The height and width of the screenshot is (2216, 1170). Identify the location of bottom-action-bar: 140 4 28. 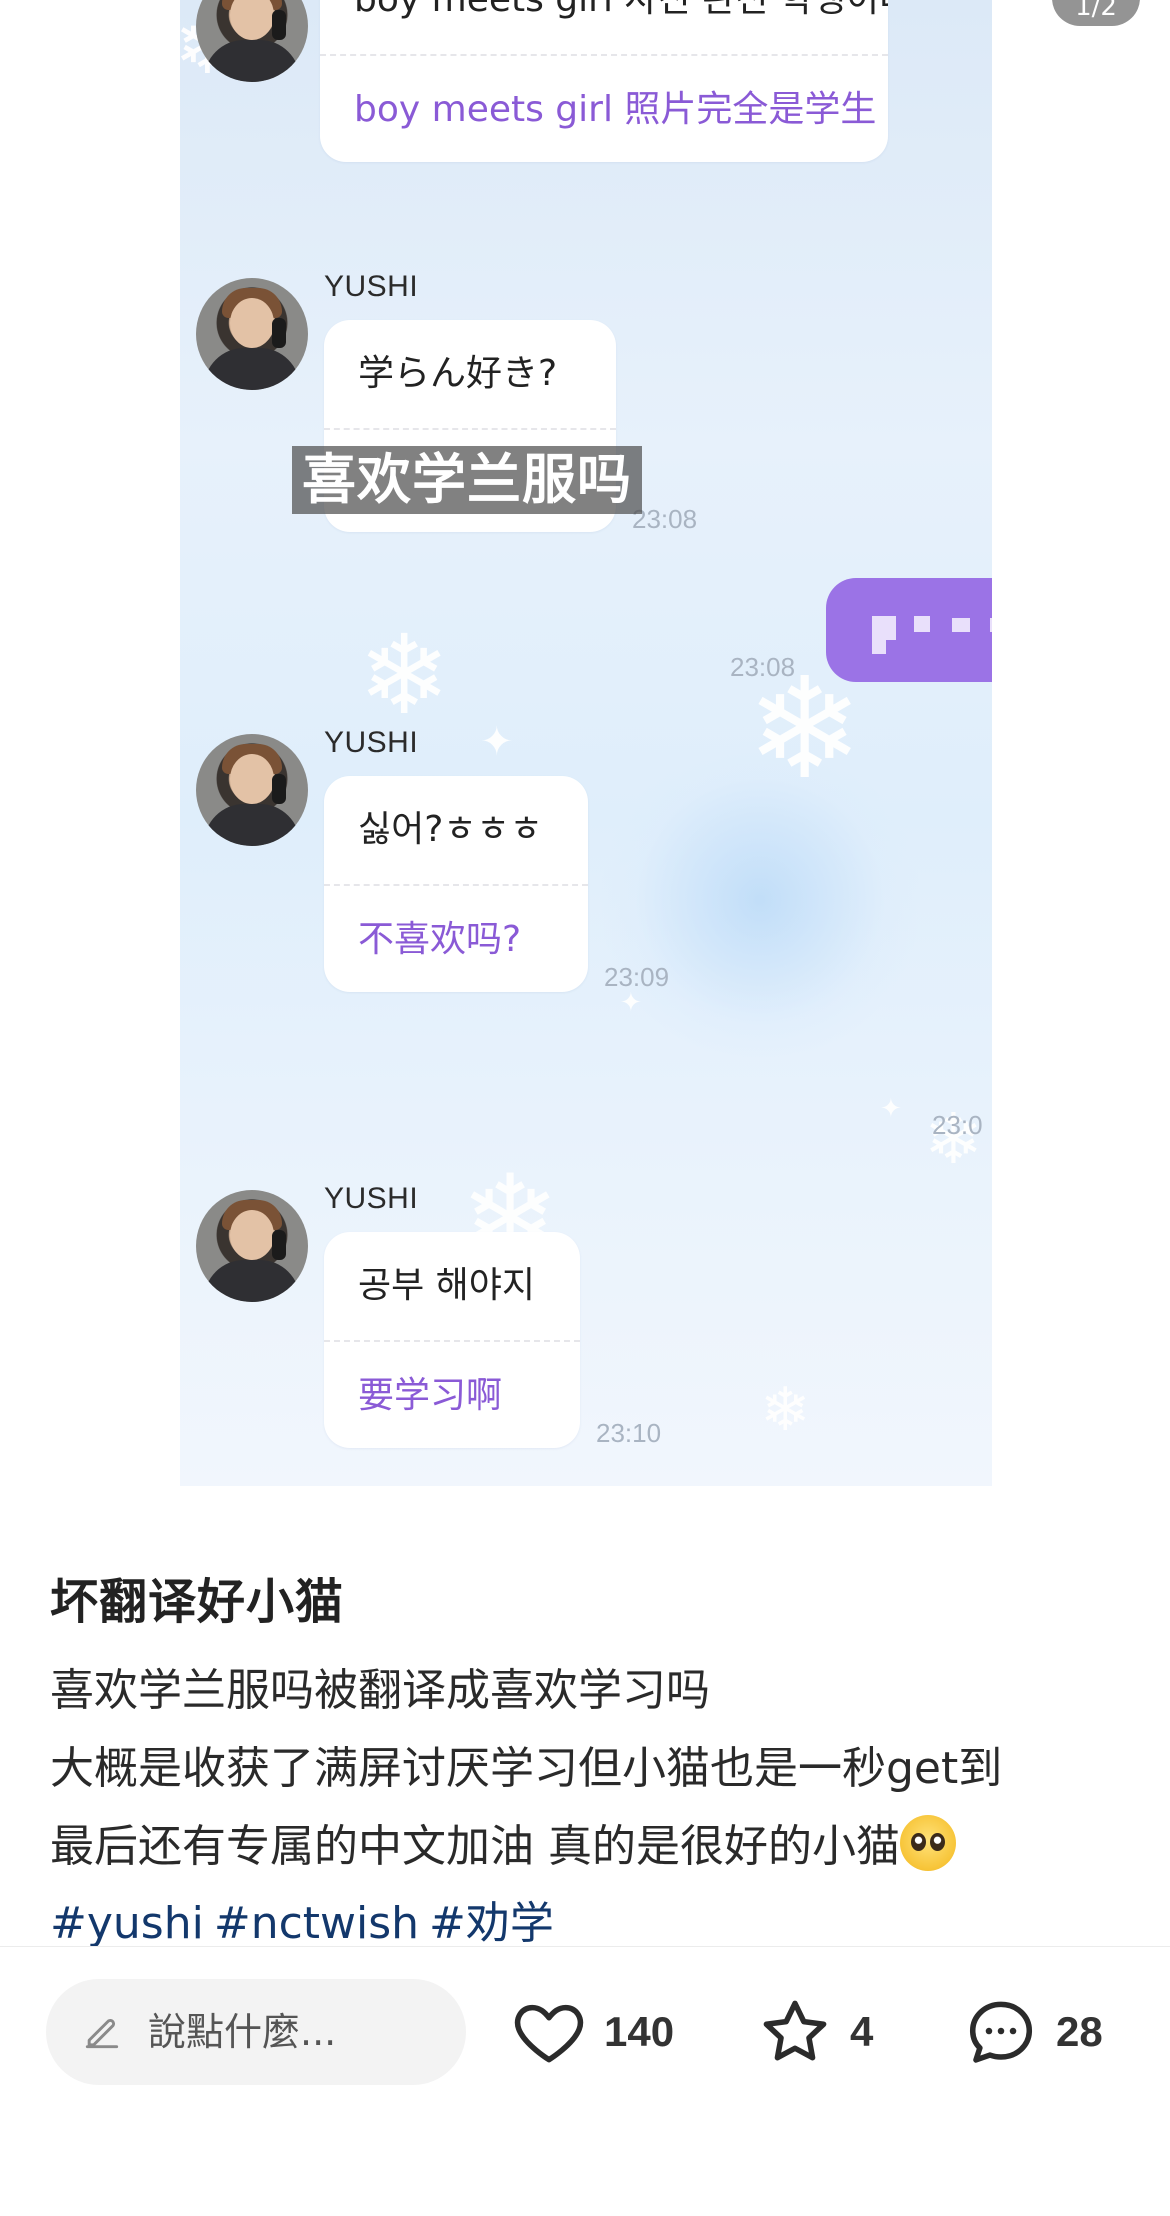
(585, 2081).